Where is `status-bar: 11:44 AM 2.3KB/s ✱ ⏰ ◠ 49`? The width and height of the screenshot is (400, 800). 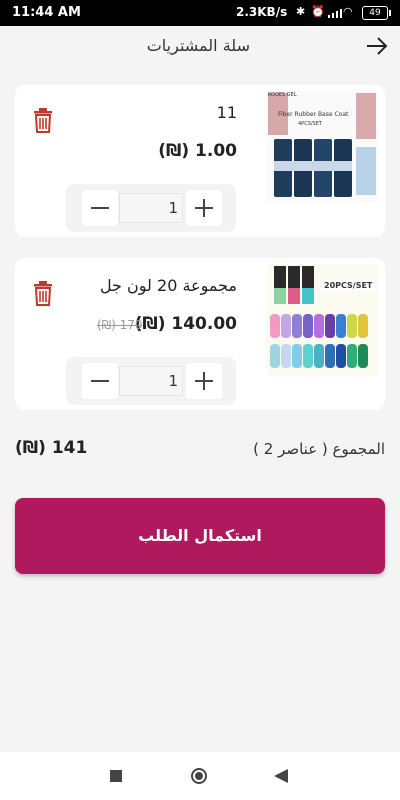
status-bar: 11:44 AM 2.3KB/s ✱ ⏰ ◠ 49 is located at coordinates (200, 13).